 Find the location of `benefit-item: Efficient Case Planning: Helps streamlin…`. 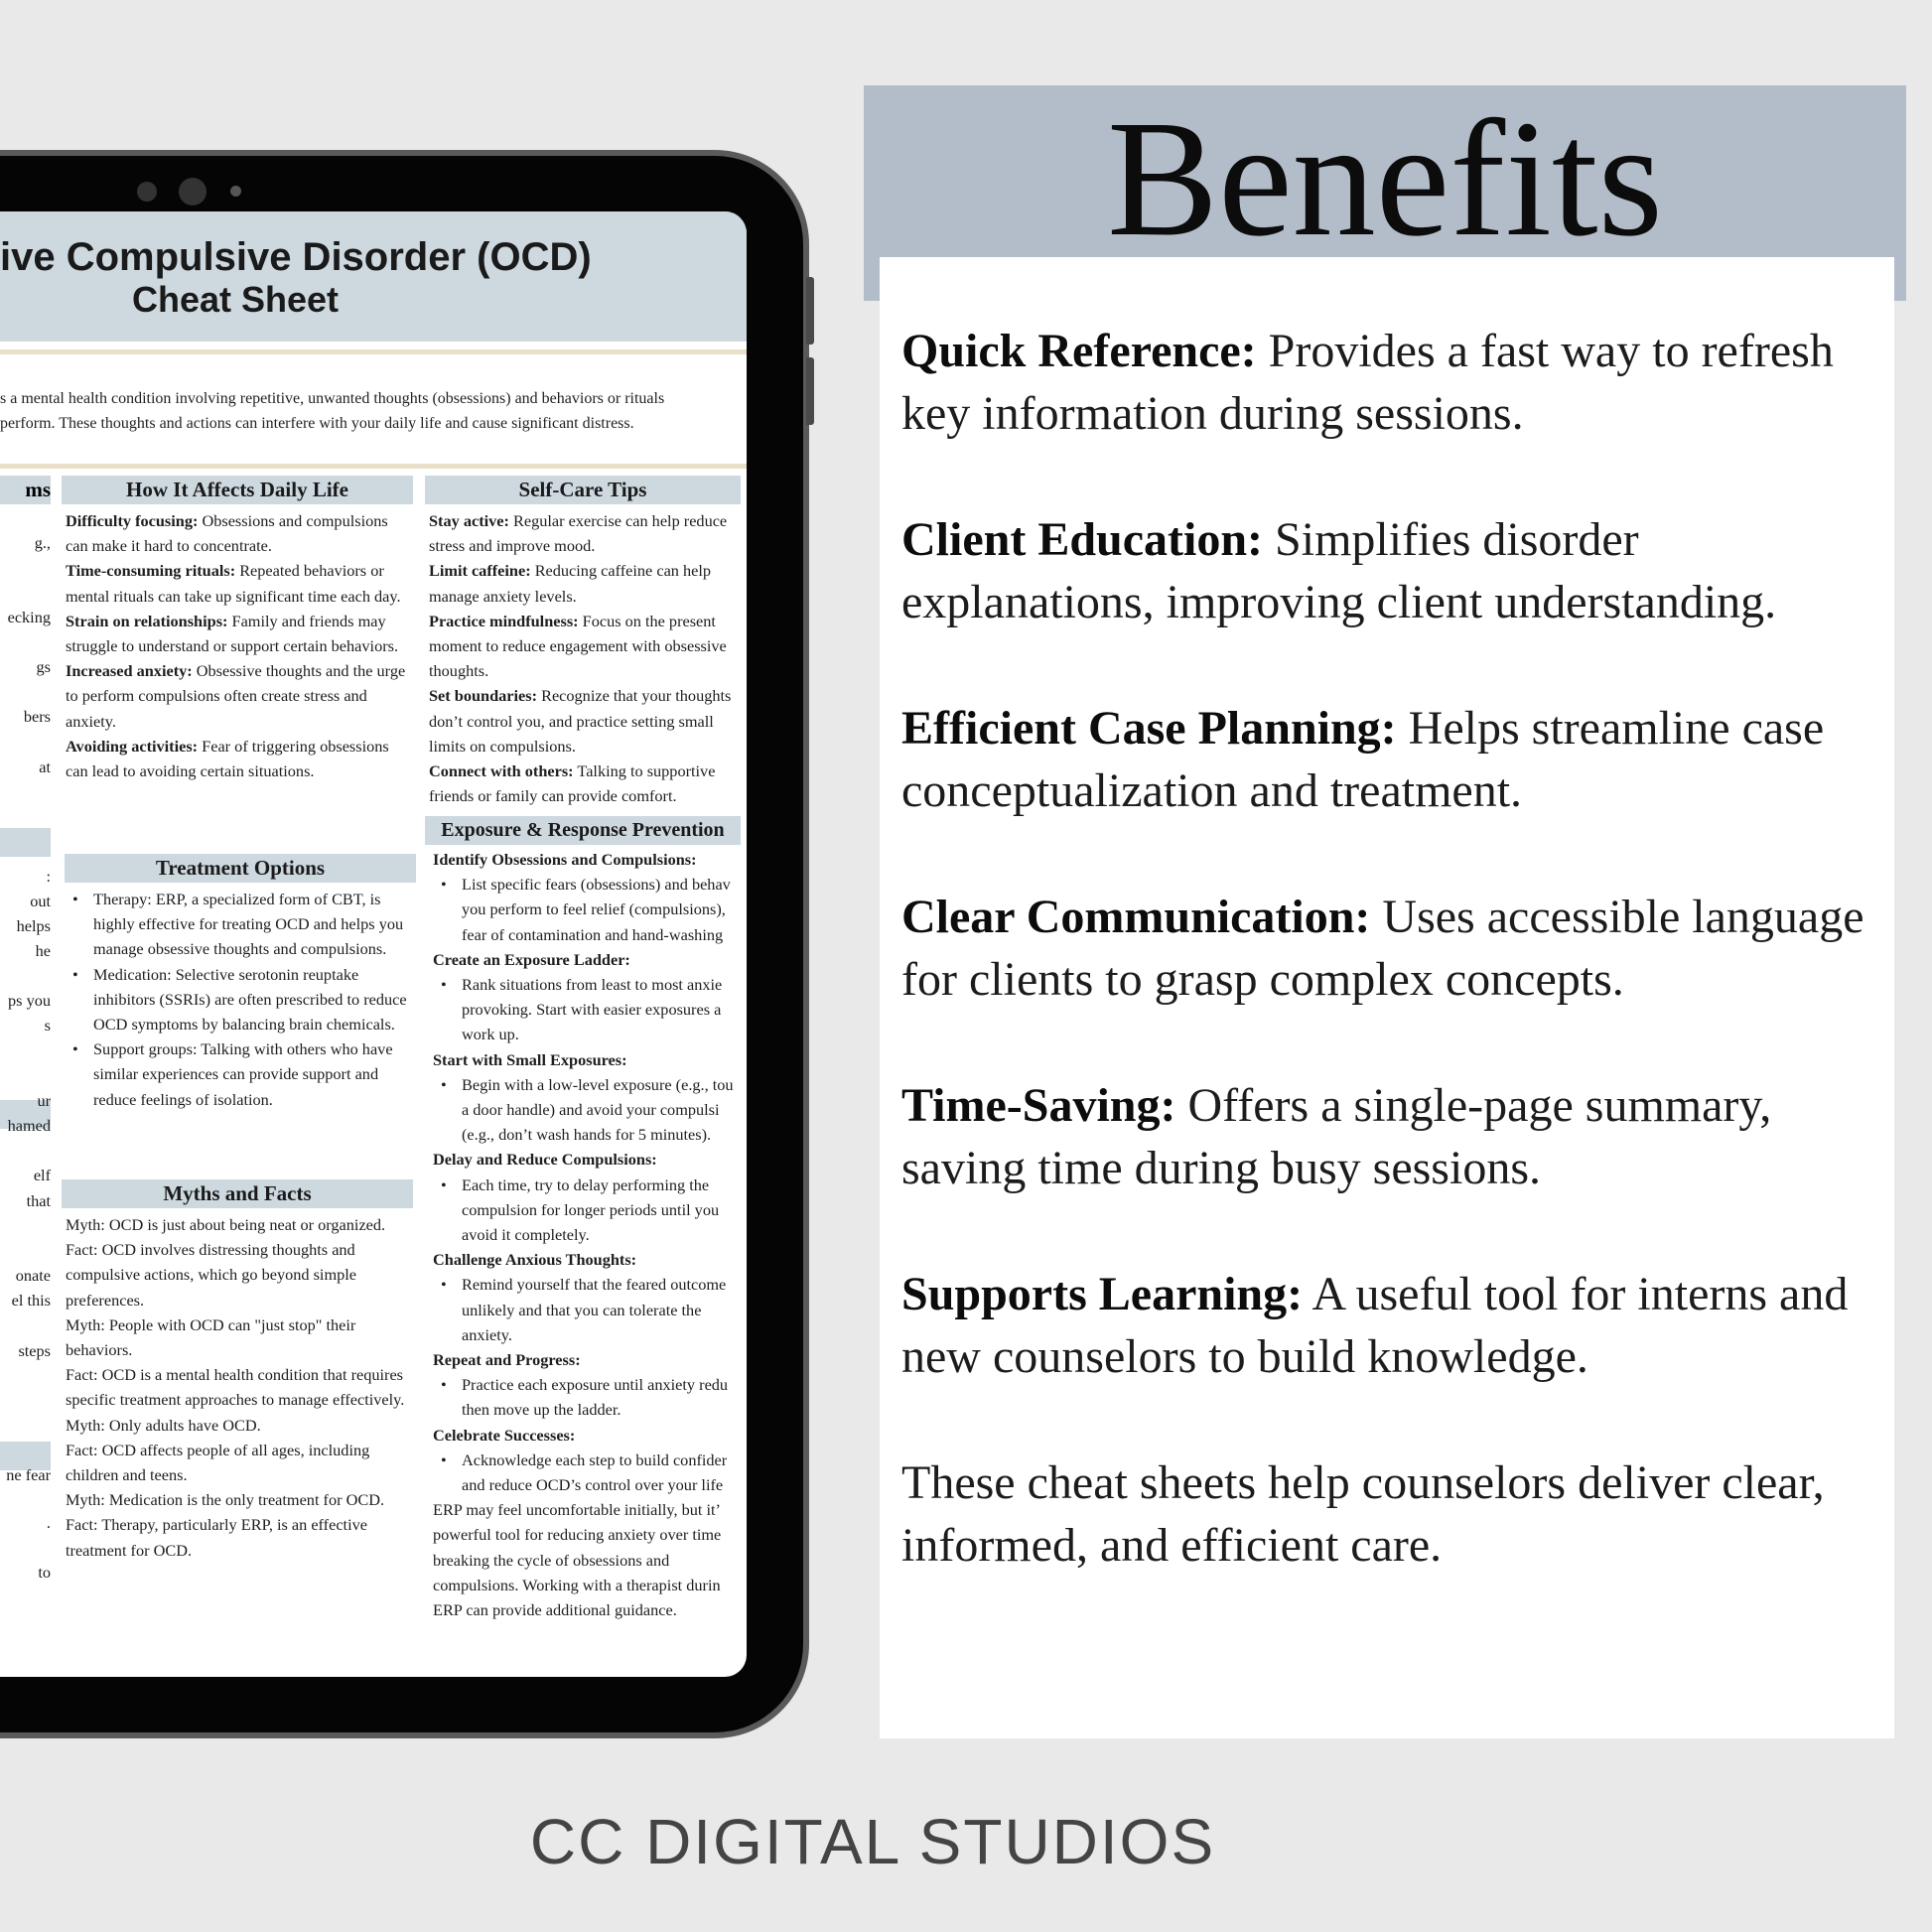

benefit-item: Efficient Case Planning: Helps streamlin… is located at coordinates (1393, 760).